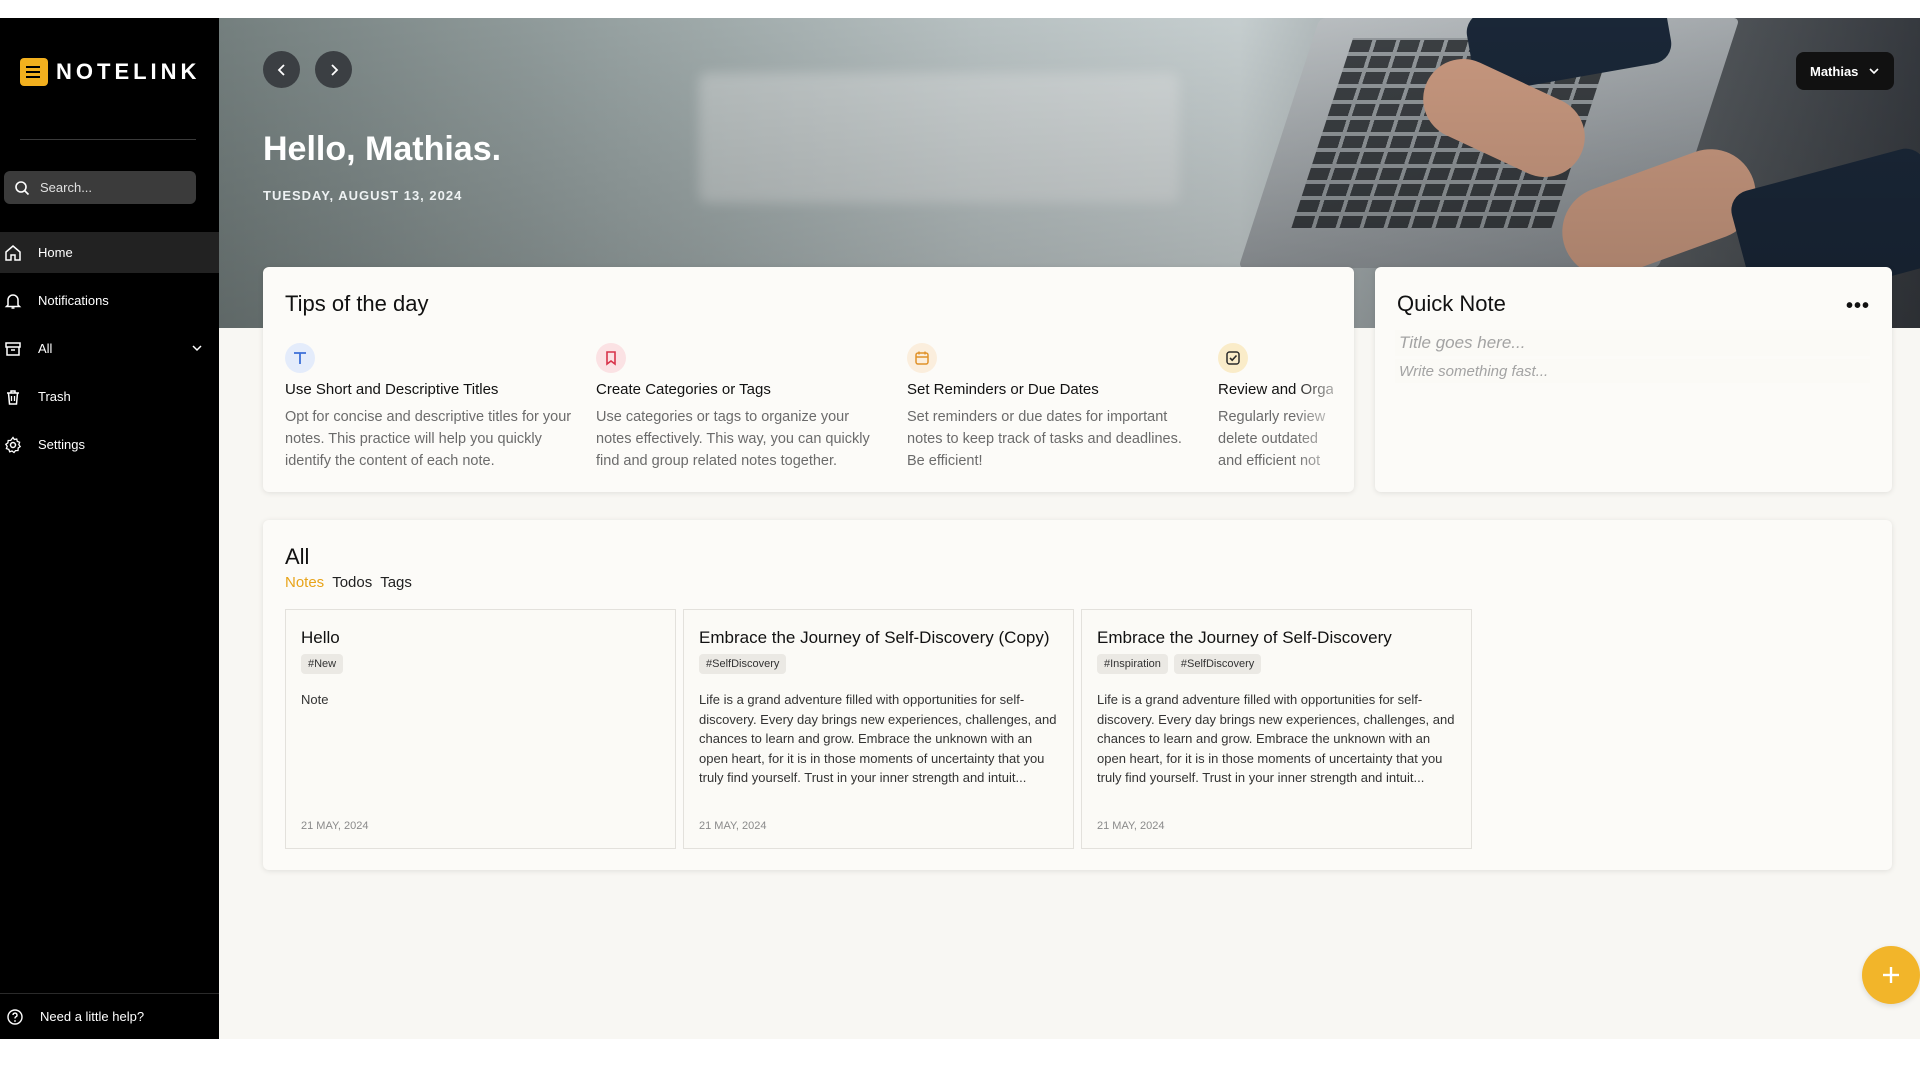 Image resolution: width=1920 pixels, height=1080 pixels. What do you see at coordinates (1632, 343) in the screenshot?
I see `quick-note-title-input` at bounding box center [1632, 343].